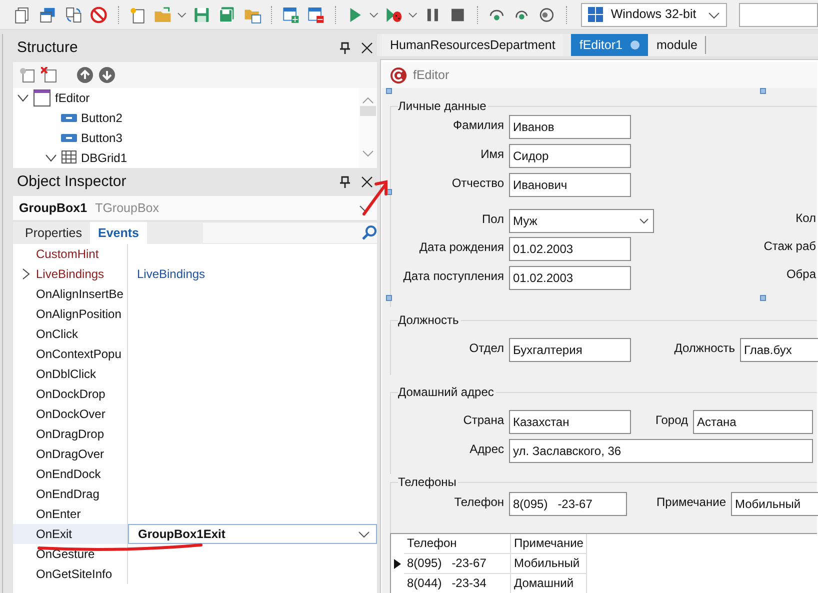  I want to click on group-title: Домашний адрес, so click(447, 392).